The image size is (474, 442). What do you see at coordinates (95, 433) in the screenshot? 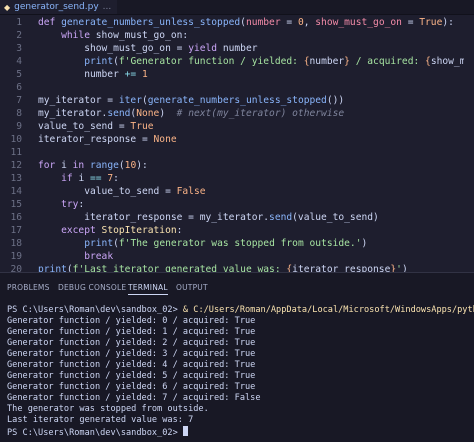
I see `terminal-final-prompt: PS C:\Users\Roman\dev\sandbox_02>` at bounding box center [95, 433].